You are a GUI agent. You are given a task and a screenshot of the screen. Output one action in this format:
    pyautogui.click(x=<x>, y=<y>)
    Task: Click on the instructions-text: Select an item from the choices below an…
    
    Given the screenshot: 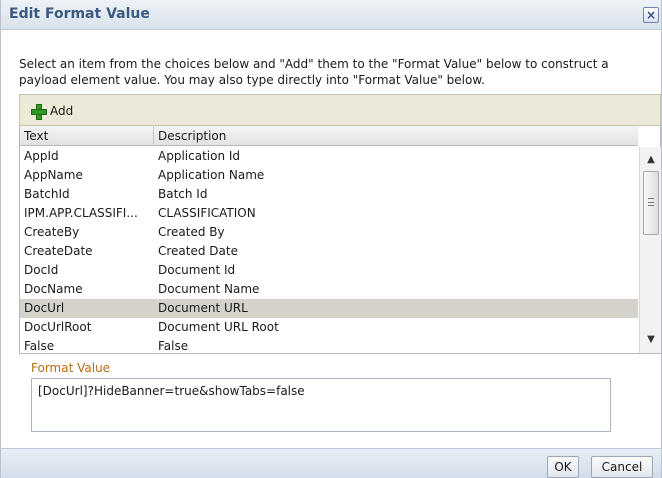 What is the action you would take?
    pyautogui.click(x=314, y=72)
    